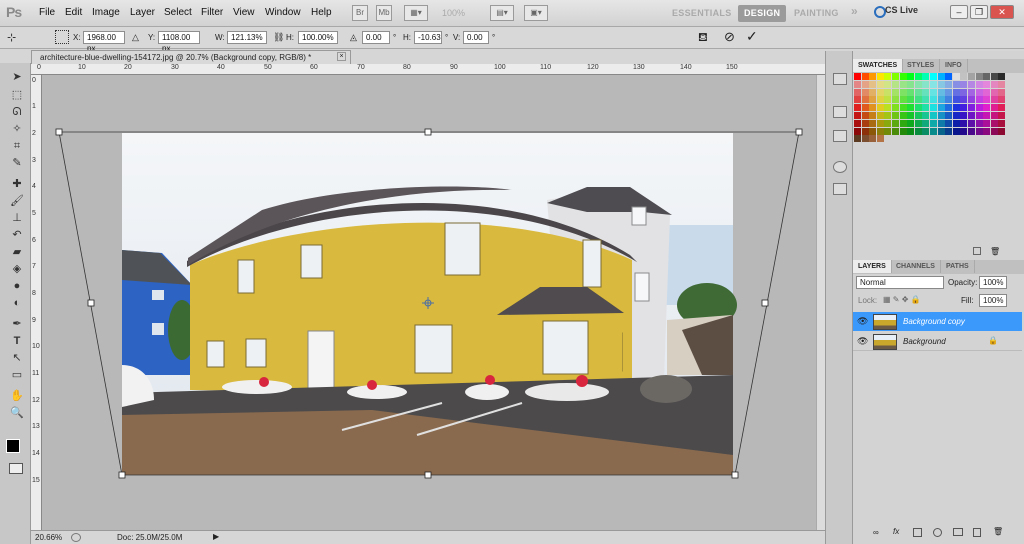 The image size is (1024, 544). I want to click on workspace-essentials: ESSENTIALS, so click(702, 13).